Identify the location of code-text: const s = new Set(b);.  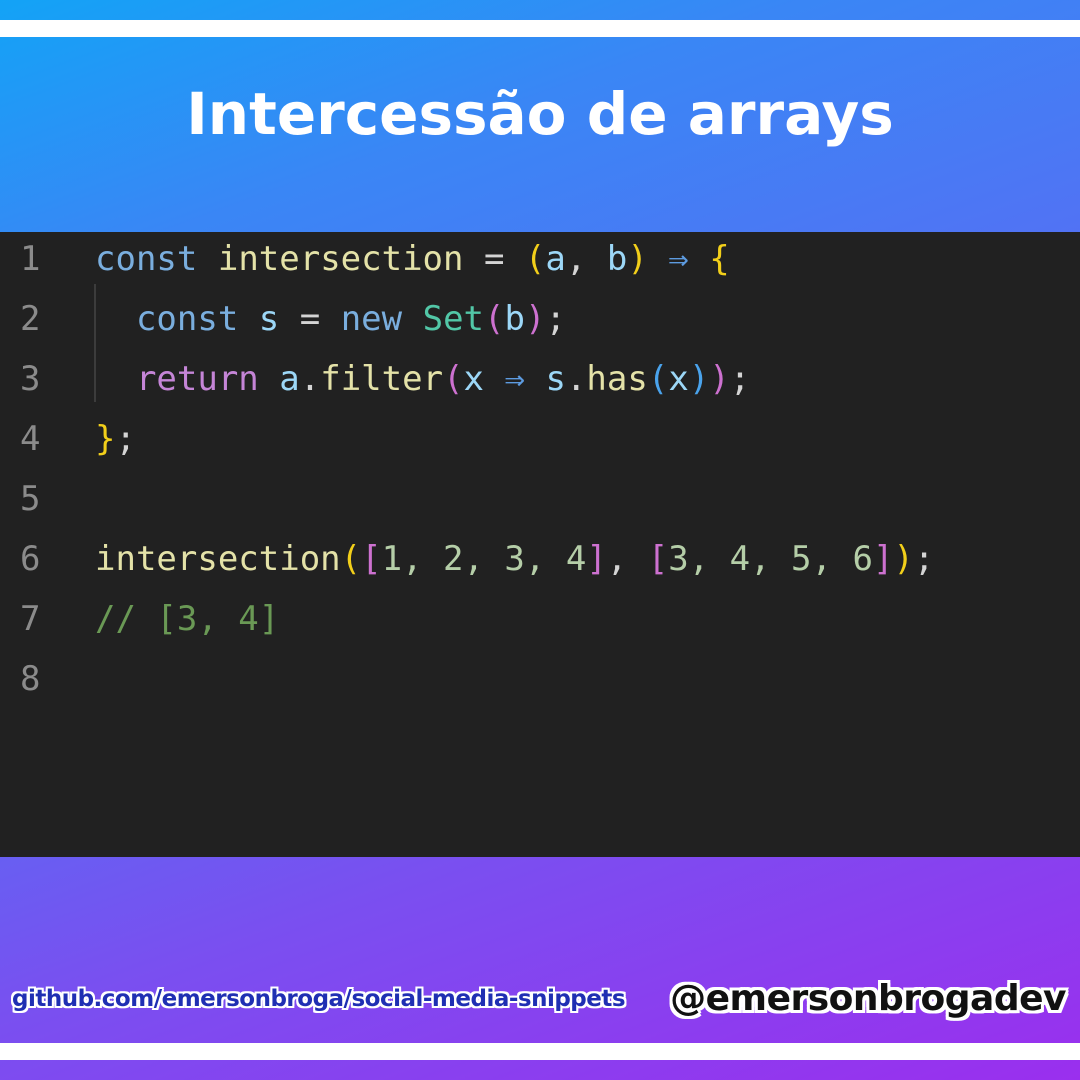
(330, 319).